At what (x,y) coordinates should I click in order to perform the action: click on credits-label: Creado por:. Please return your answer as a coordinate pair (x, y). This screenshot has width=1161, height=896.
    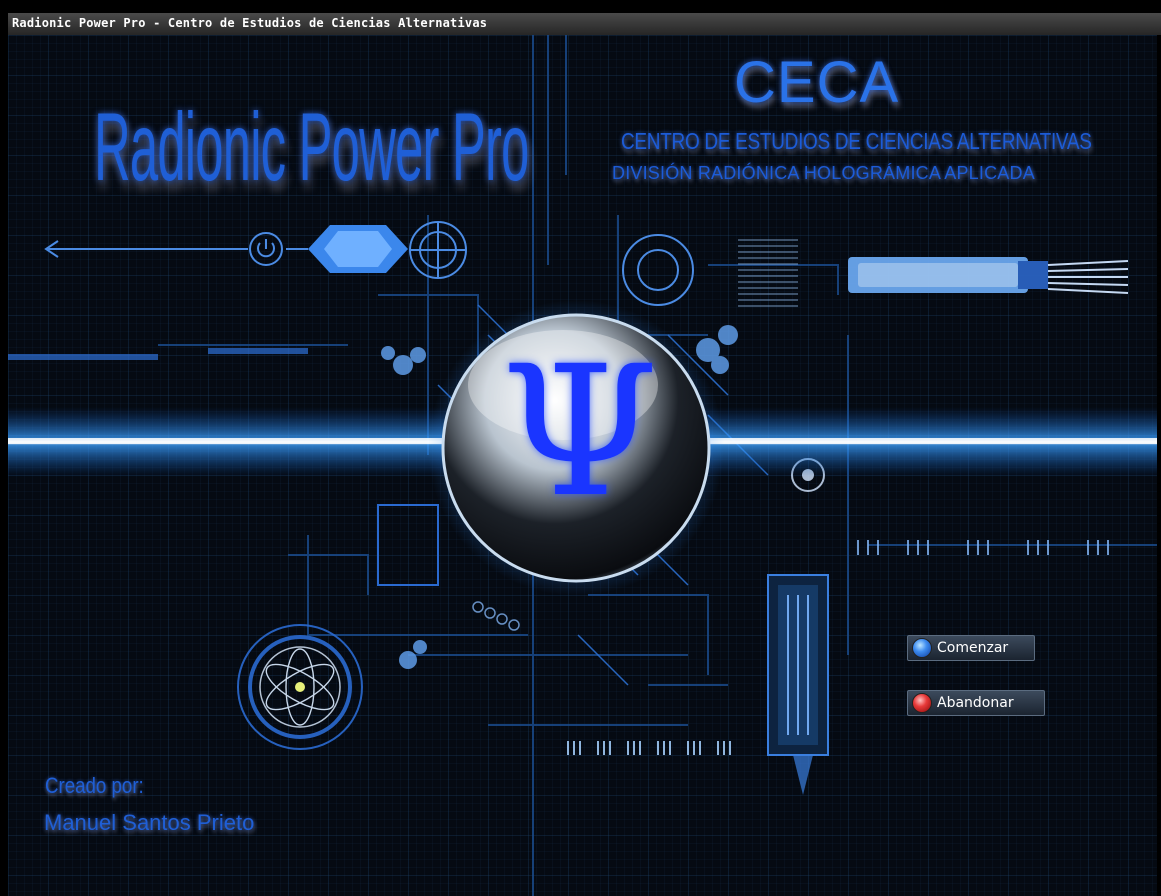
    Looking at the image, I should click on (94, 785).